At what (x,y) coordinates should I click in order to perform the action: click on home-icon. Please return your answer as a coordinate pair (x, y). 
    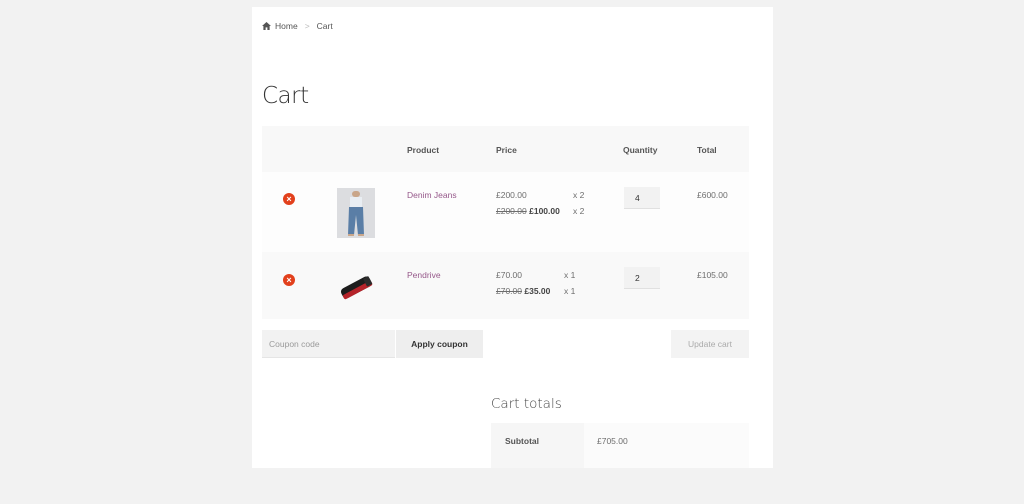
    Looking at the image, I should click on (266, 26).